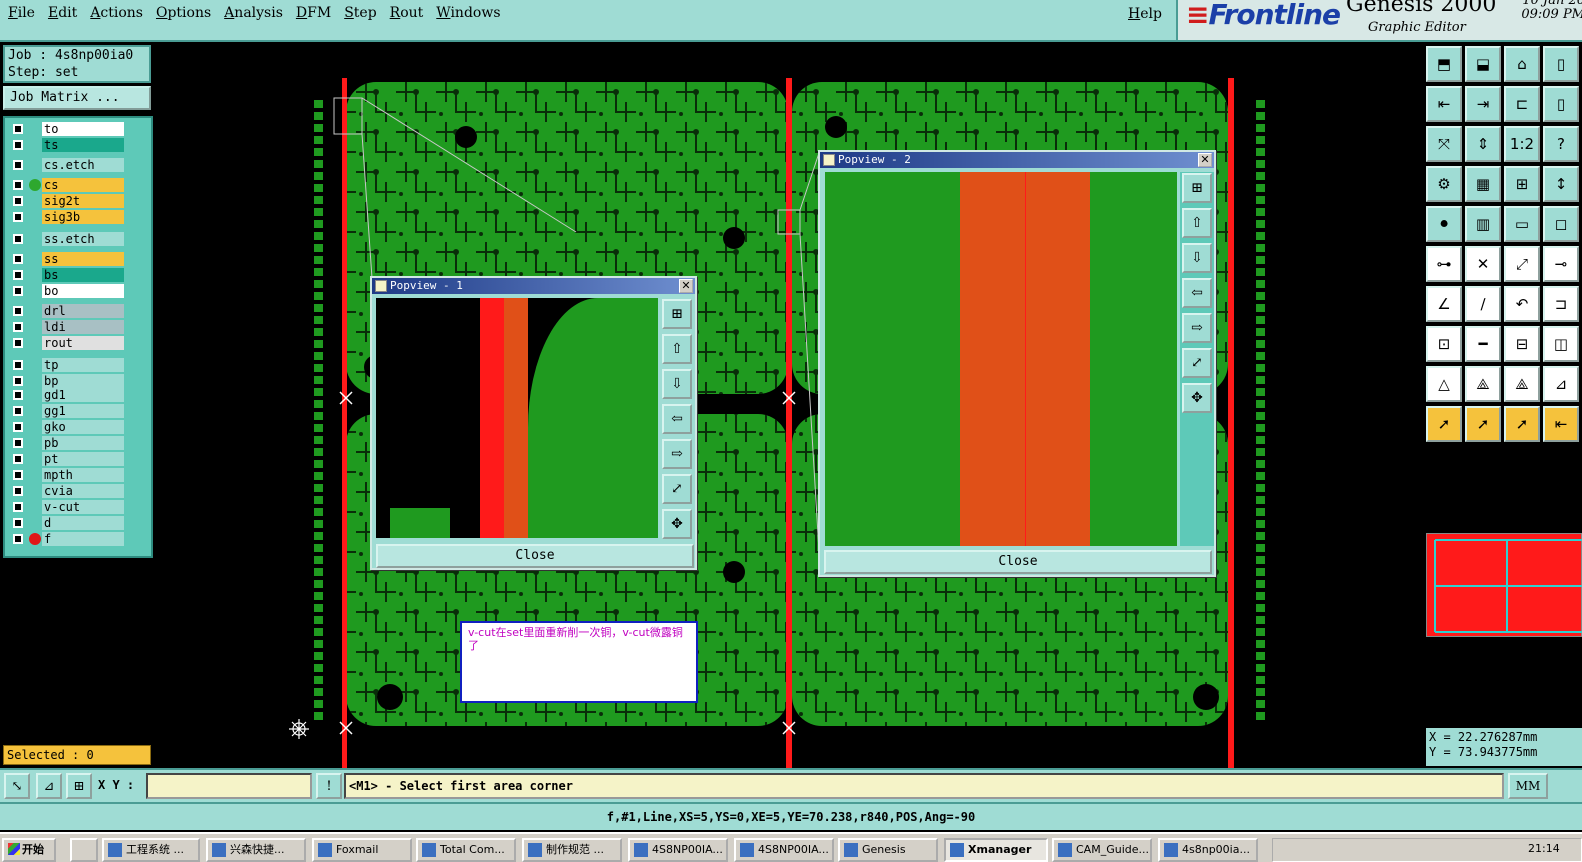 The width and height of the screenshot is (1582, 862). Describe the element at coordinates (80, 475) in the screenshot. I see `layer-row-mpth: mpth` at that location.